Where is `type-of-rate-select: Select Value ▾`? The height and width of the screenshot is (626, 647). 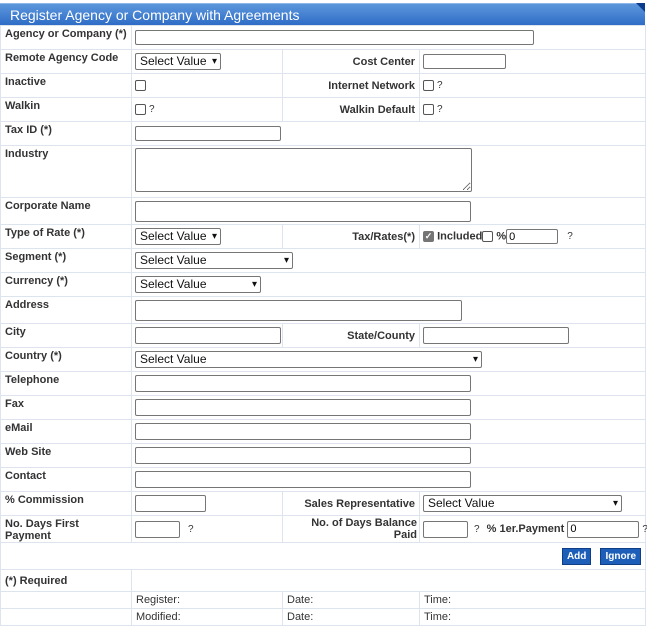 type-of-rate-select: Select Value ▾ is located at coordinates (178, 236).